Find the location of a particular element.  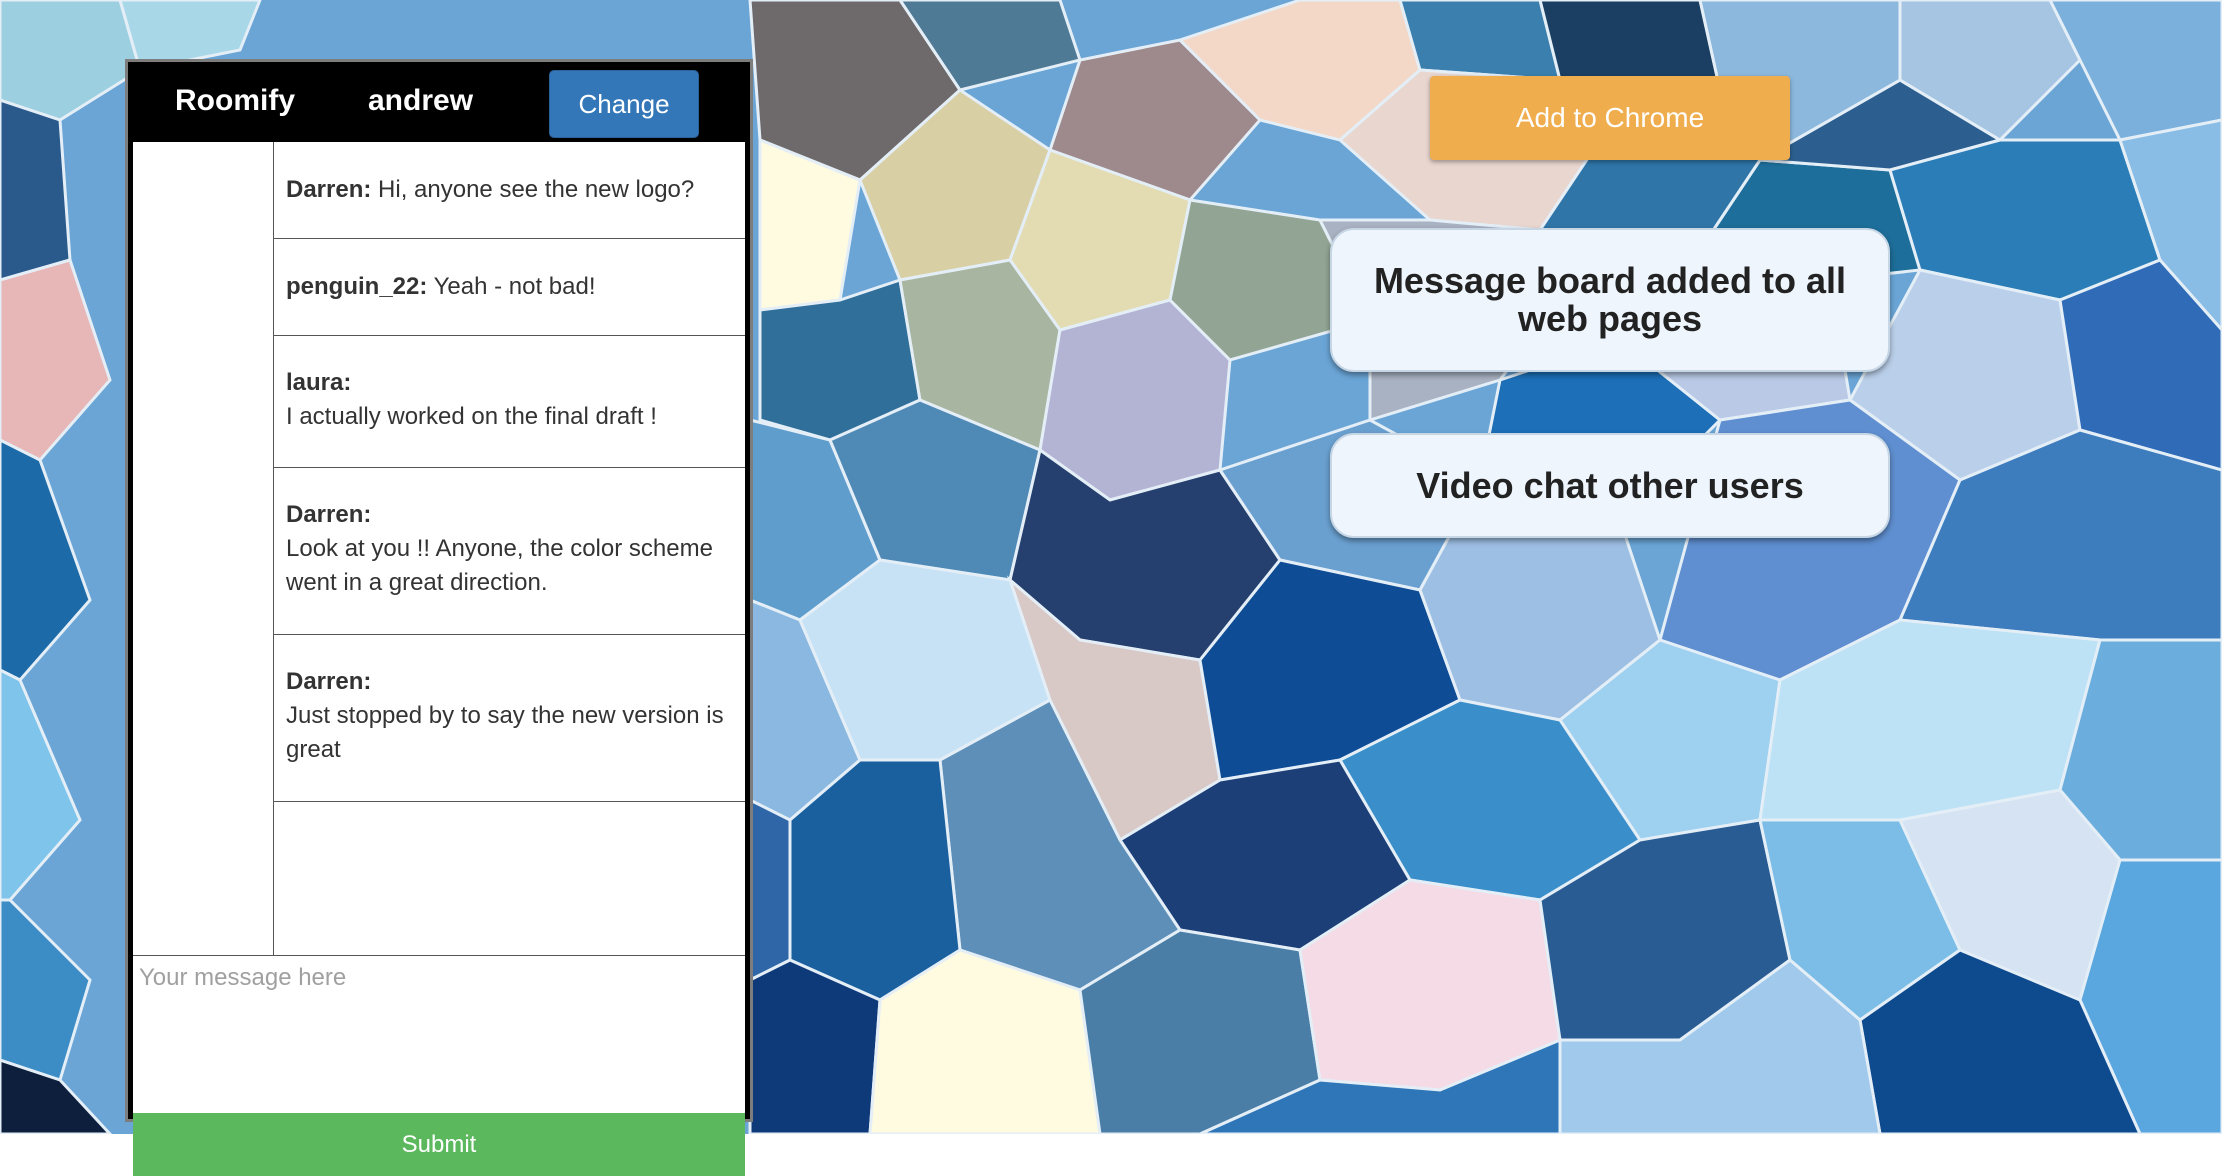

change-username-button: Change is located at coordinates (624, 104).